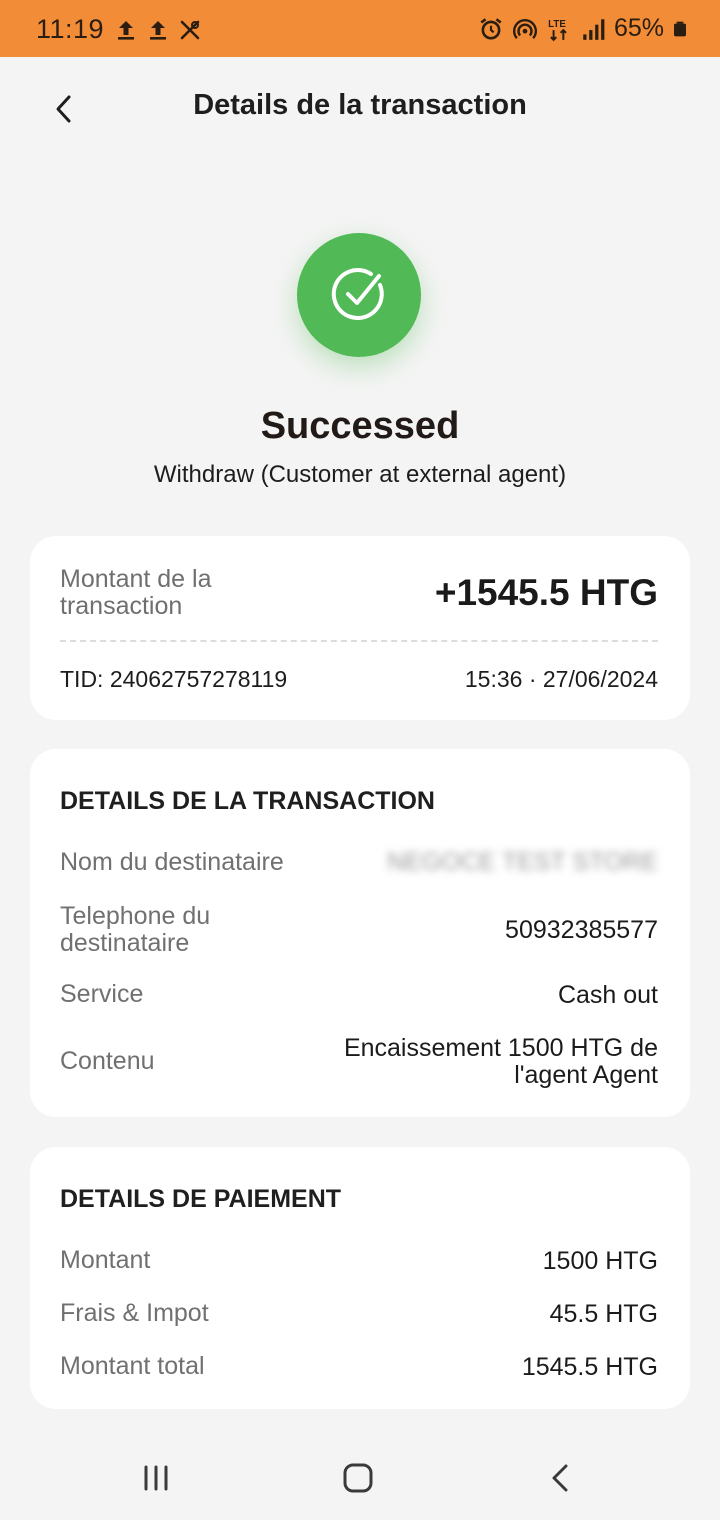  I want to click on status-title: Successed, so click(360, 426).